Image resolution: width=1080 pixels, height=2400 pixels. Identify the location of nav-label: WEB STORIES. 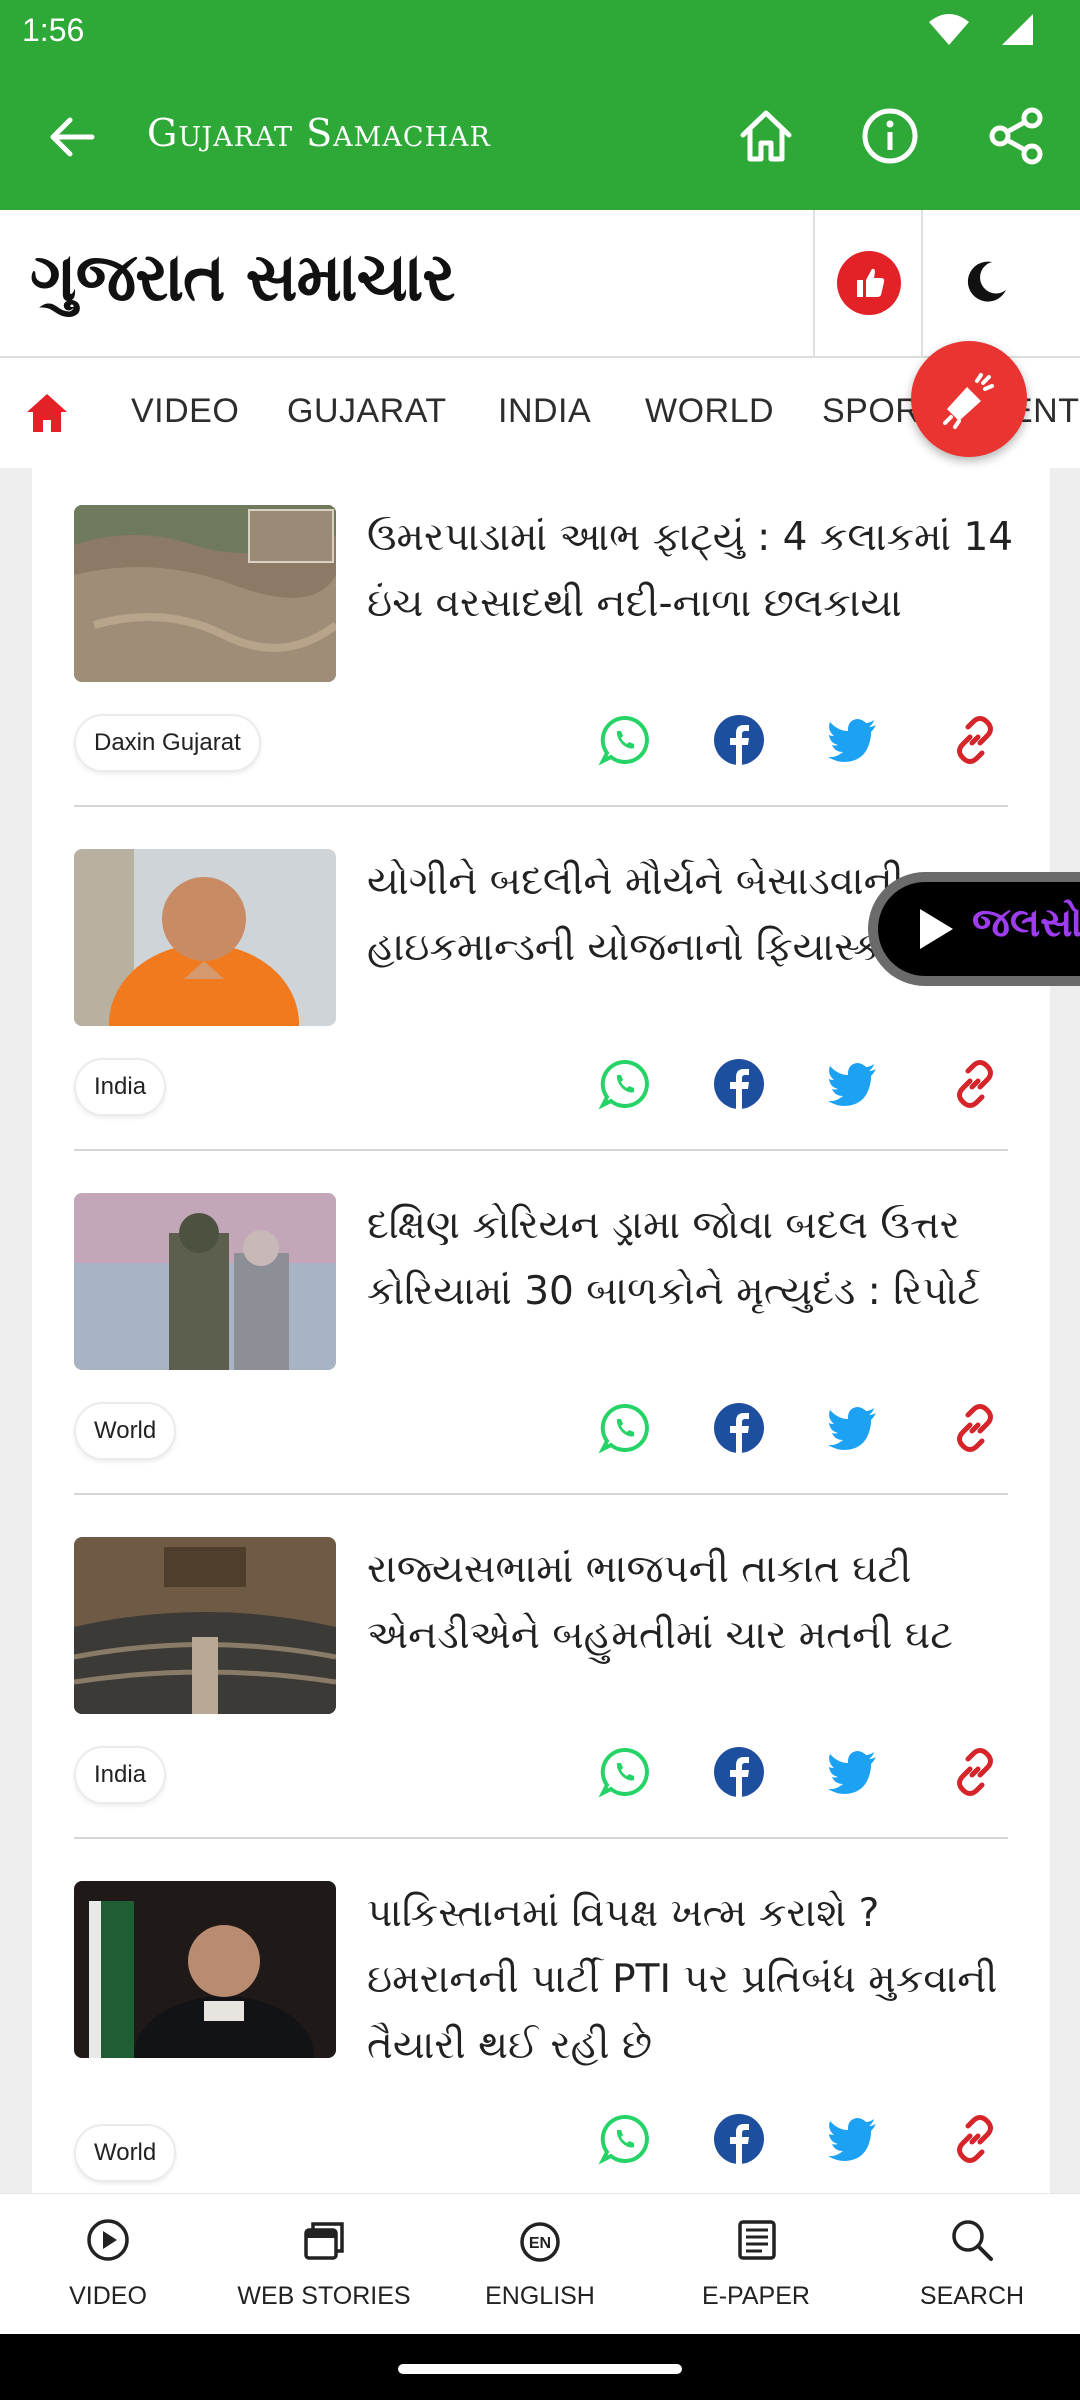
(324, 2296).